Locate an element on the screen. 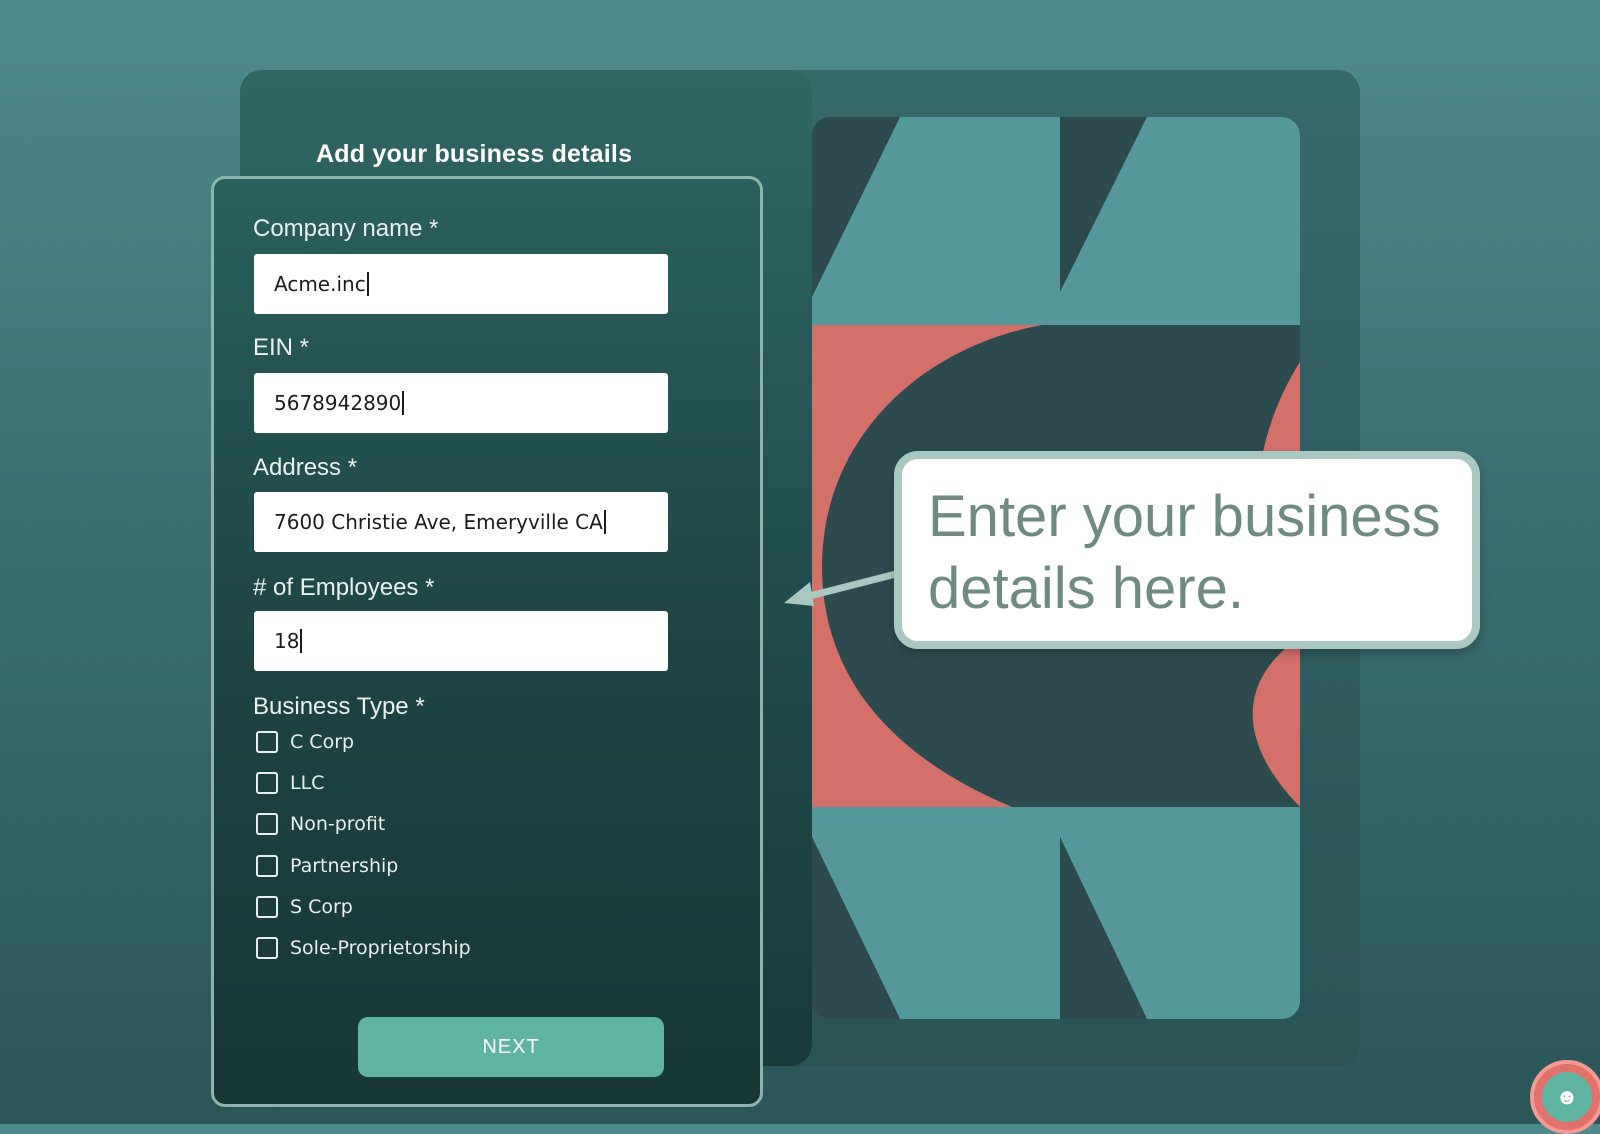  option-label: Sole-Proprietorship is located at coordinates (380, 948).